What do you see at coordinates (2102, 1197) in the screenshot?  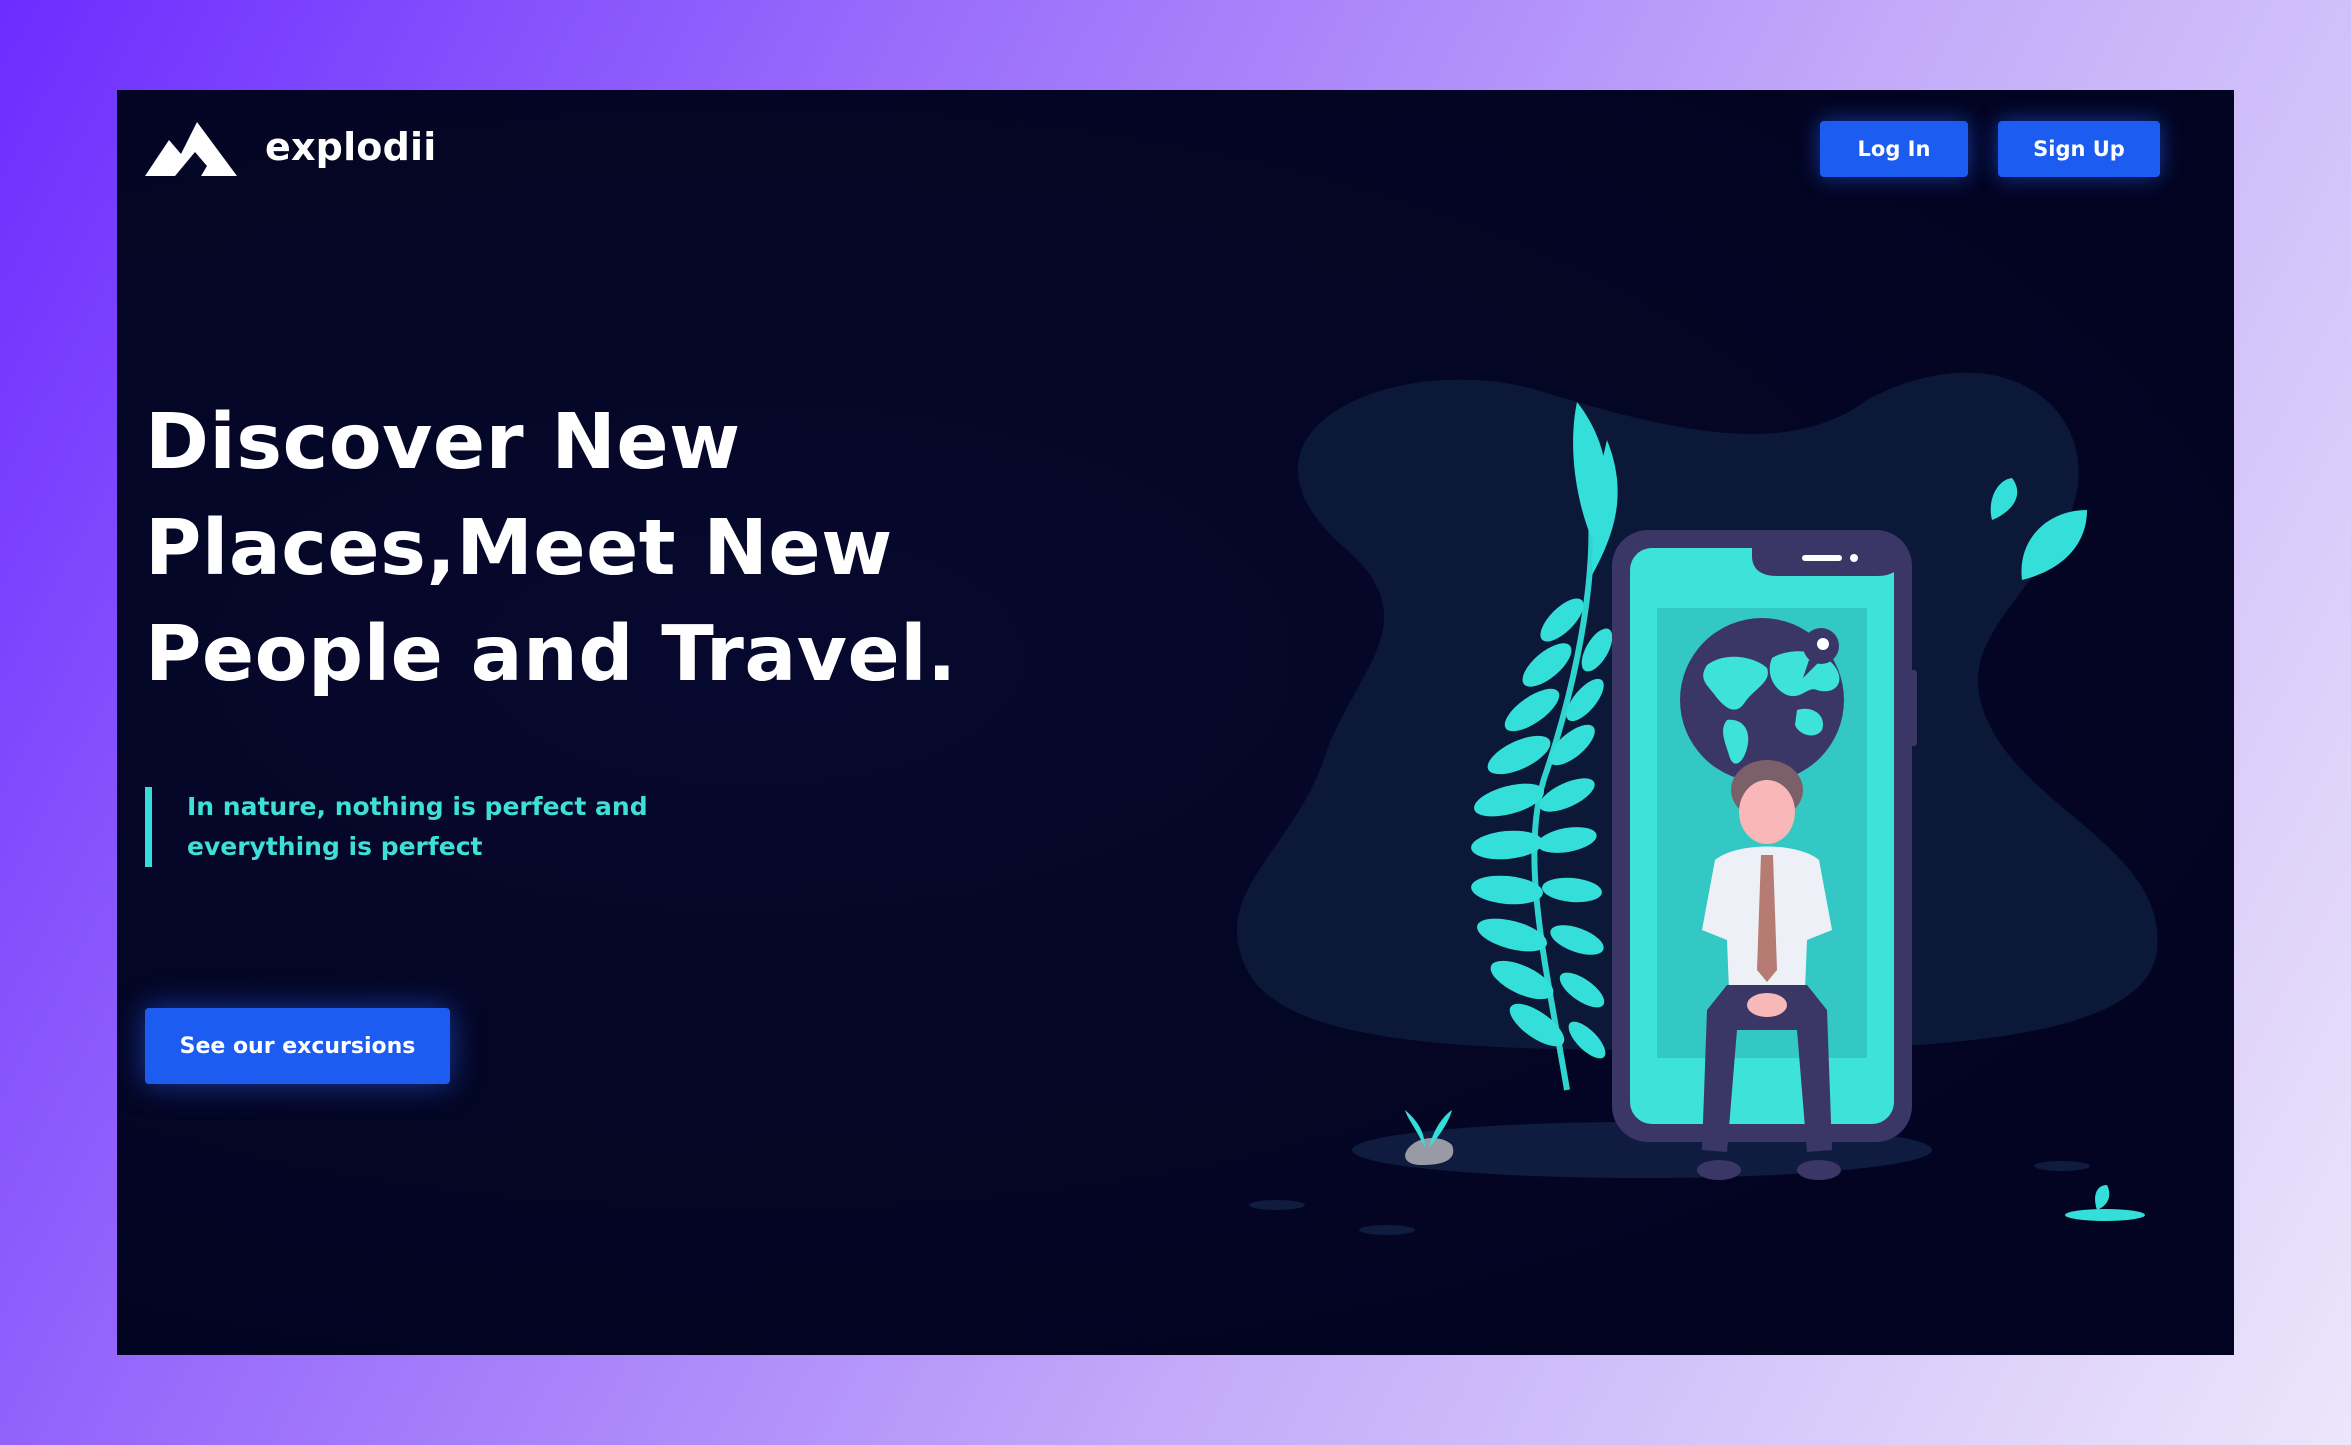 I see `ground-plant-icon` at bounding box center [2102, 1197].